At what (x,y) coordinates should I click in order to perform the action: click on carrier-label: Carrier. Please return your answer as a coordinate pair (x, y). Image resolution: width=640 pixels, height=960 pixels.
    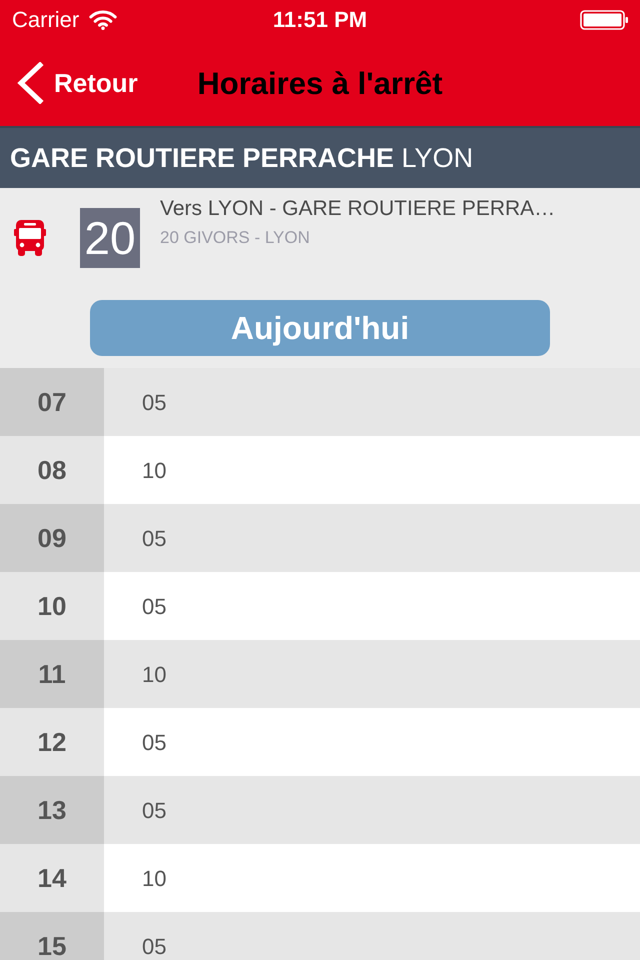
    Looking at the image, I should click on (46, 20).